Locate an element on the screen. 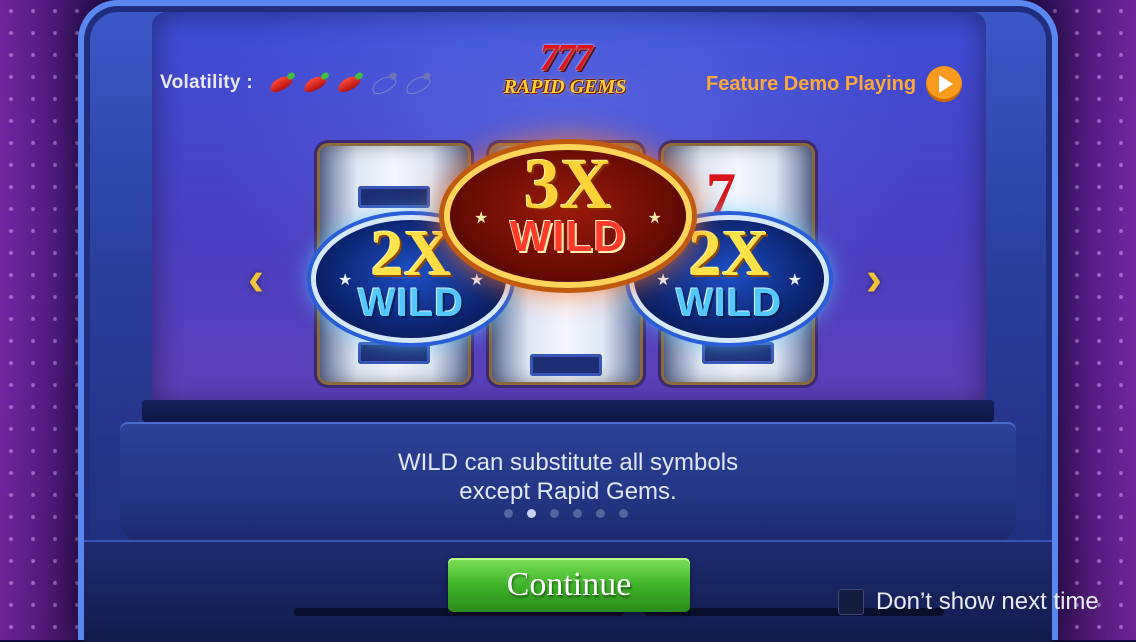 The image size is (1136, 642). dont-show-toggle: Don’t show next time is located at coordinates (968, 602).